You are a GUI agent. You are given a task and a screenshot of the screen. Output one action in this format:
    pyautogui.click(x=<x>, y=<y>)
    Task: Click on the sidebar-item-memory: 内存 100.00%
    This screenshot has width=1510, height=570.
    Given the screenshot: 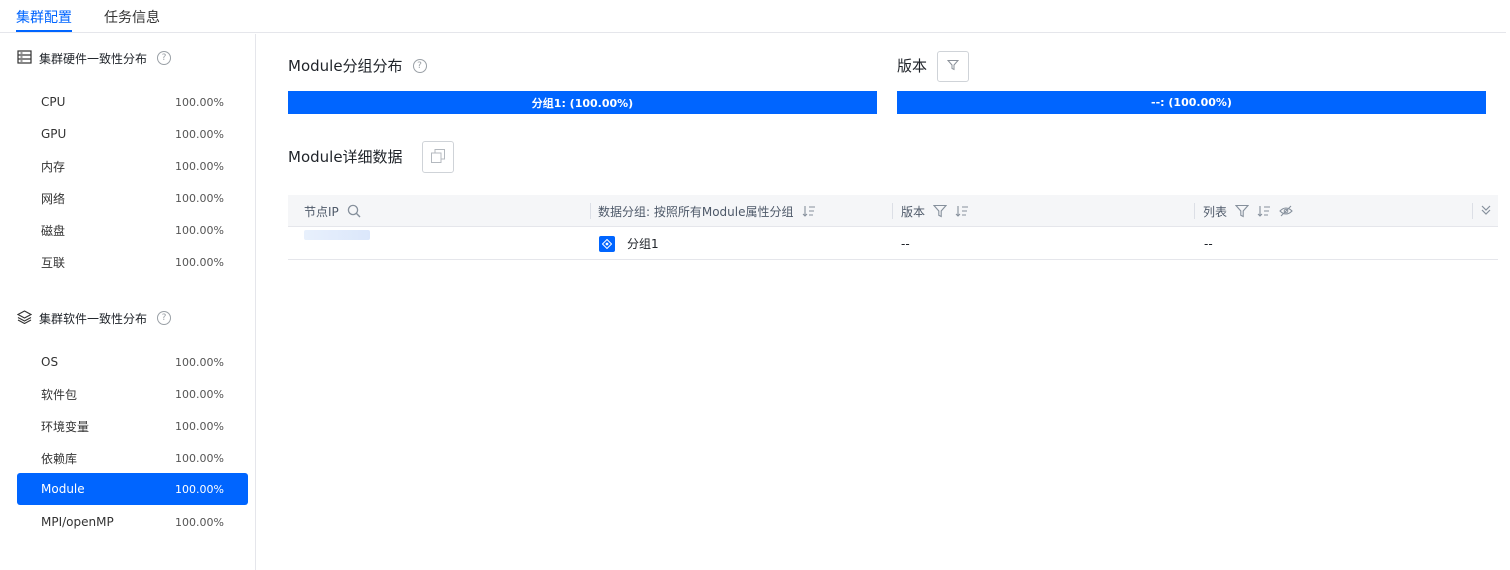 What is the action you would take?
    pyautogui.click(x=132, y=166)
    